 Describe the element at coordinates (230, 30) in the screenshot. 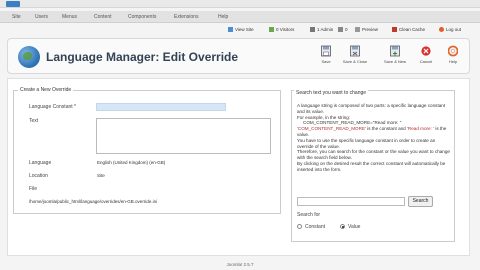

I see `monitor-icon` at that location.